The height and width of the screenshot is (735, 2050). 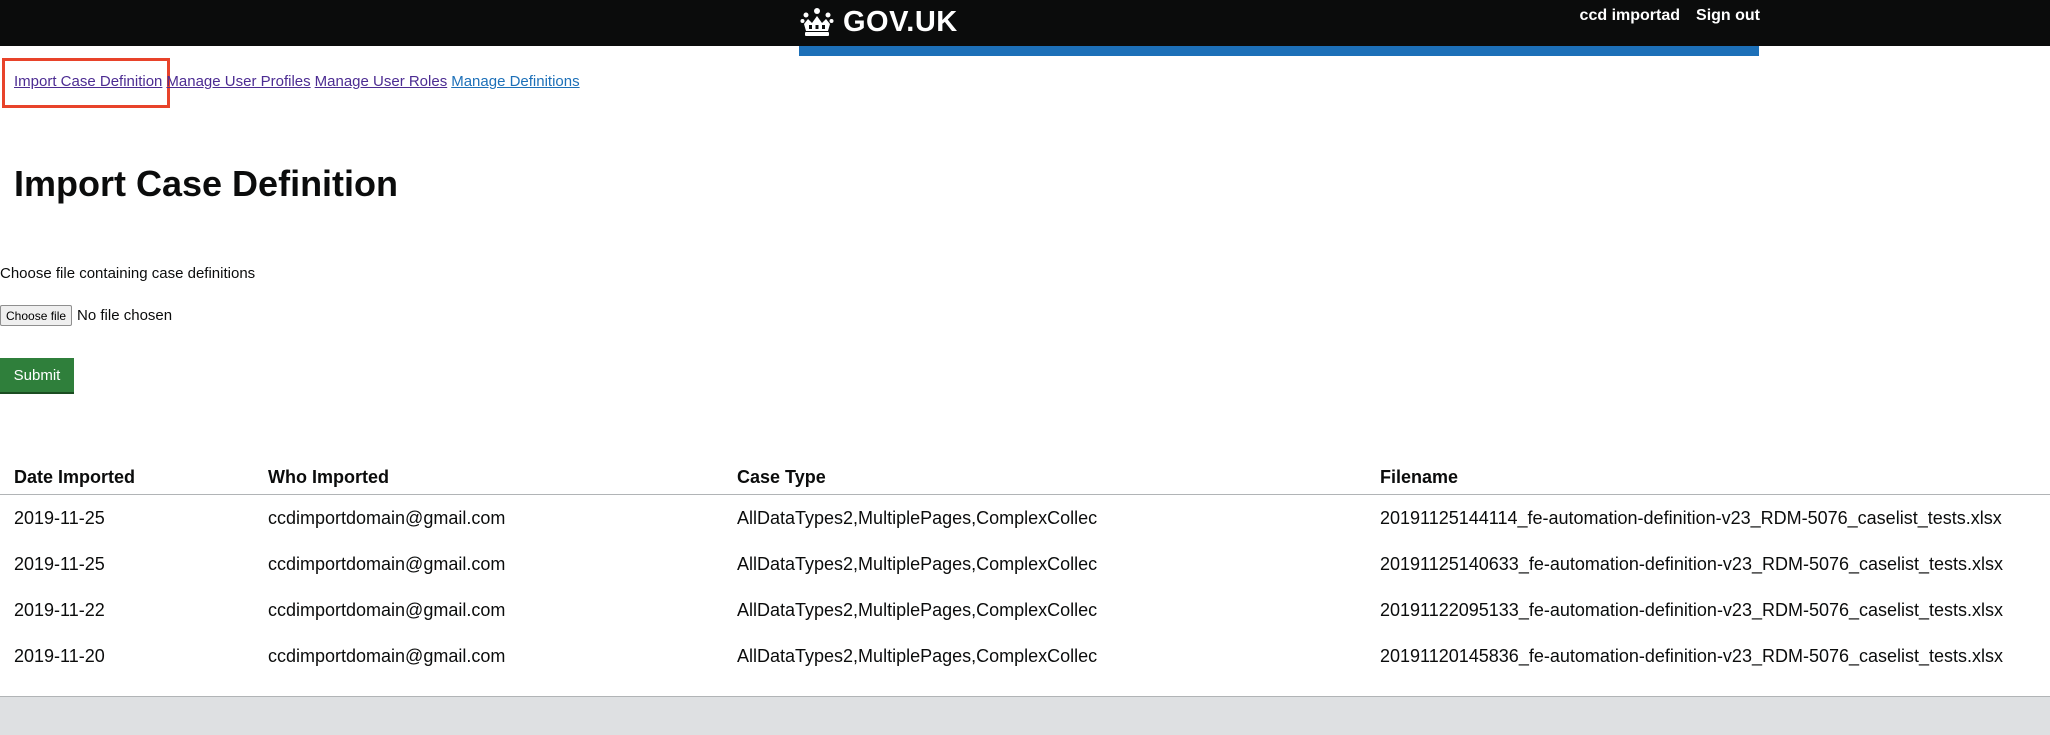 What do you see at coordinates (817, 22) in the screenshot?
I see `crown-icon` at bounding box center [817, 22].